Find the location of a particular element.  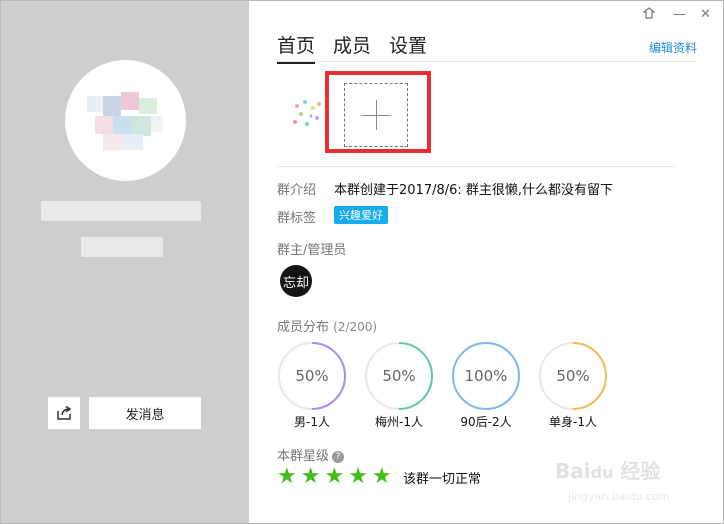

admin-label: 群主/管理员 is located at coordinates (312, 250).